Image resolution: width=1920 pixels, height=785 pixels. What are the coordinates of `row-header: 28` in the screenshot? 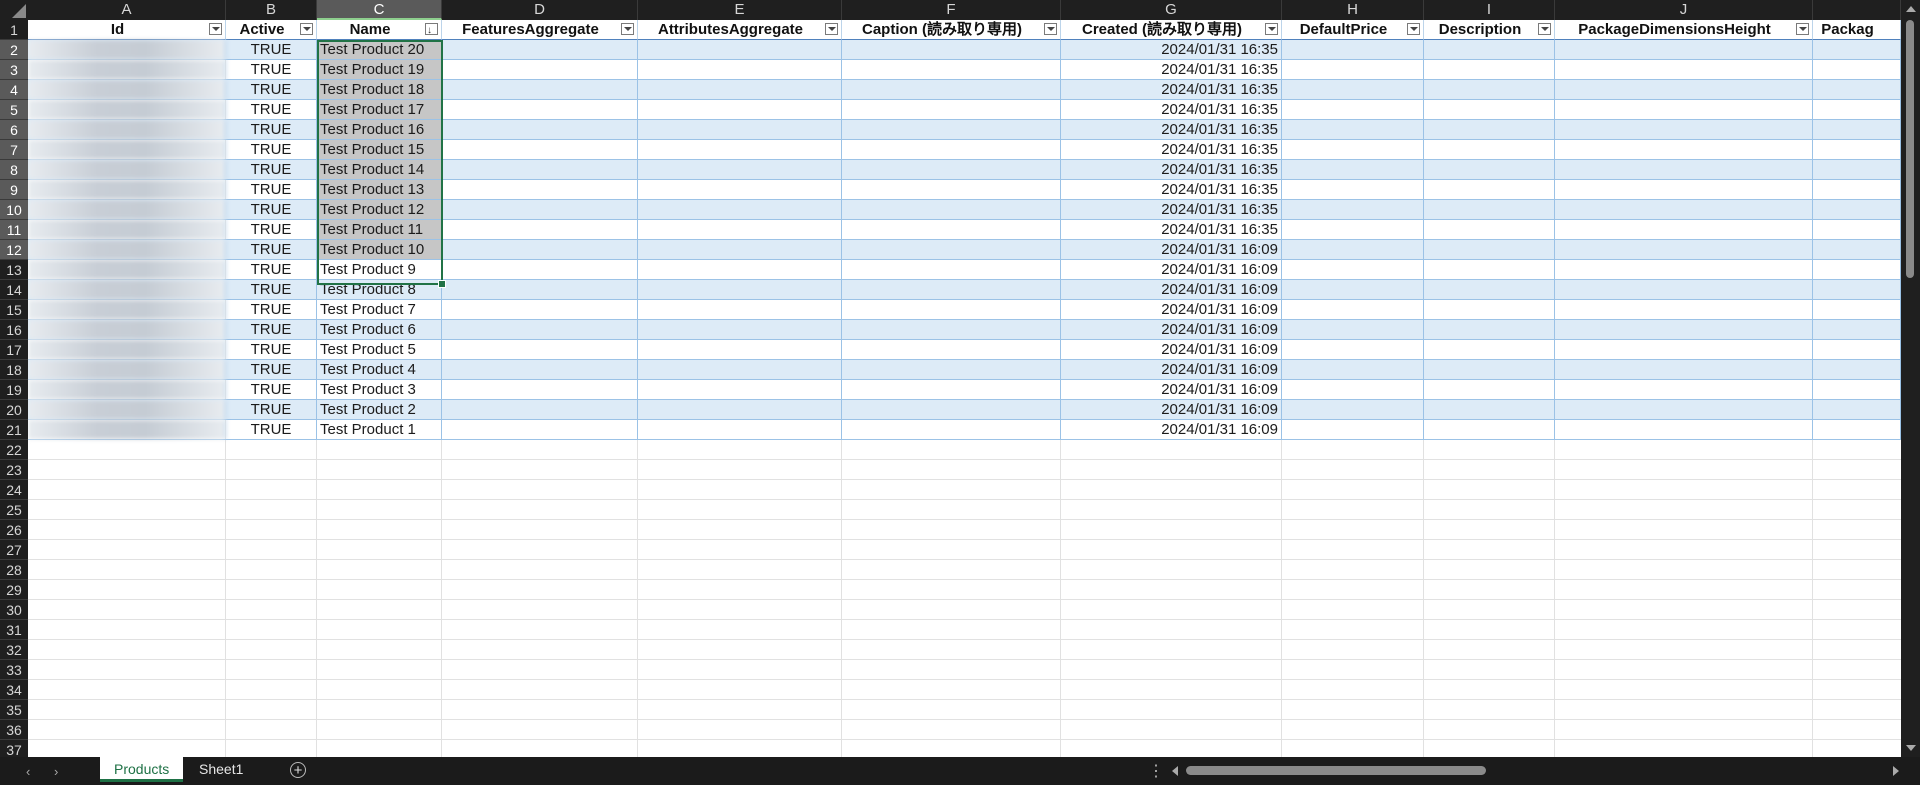 It's located at (14, 570).